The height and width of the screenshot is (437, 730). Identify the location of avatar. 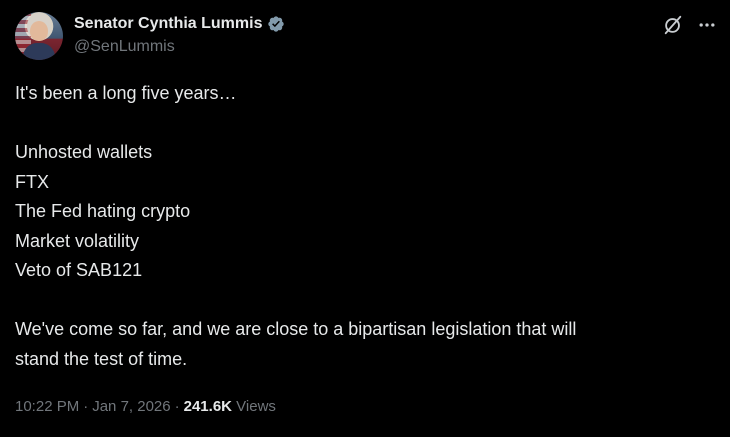
(39, 36).